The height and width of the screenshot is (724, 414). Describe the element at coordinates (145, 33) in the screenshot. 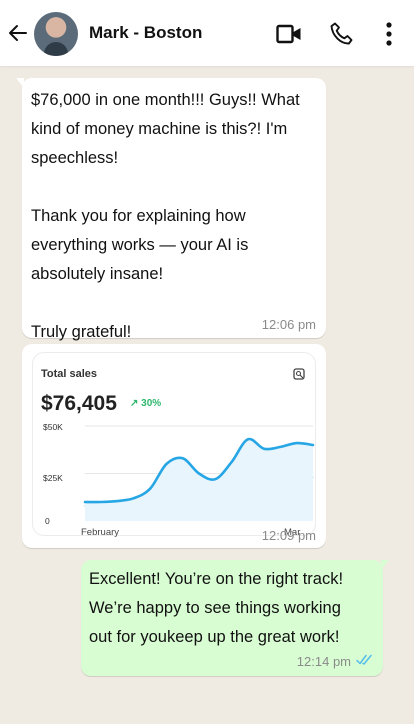

I see `contact-name: Mark - Boston` at that location.